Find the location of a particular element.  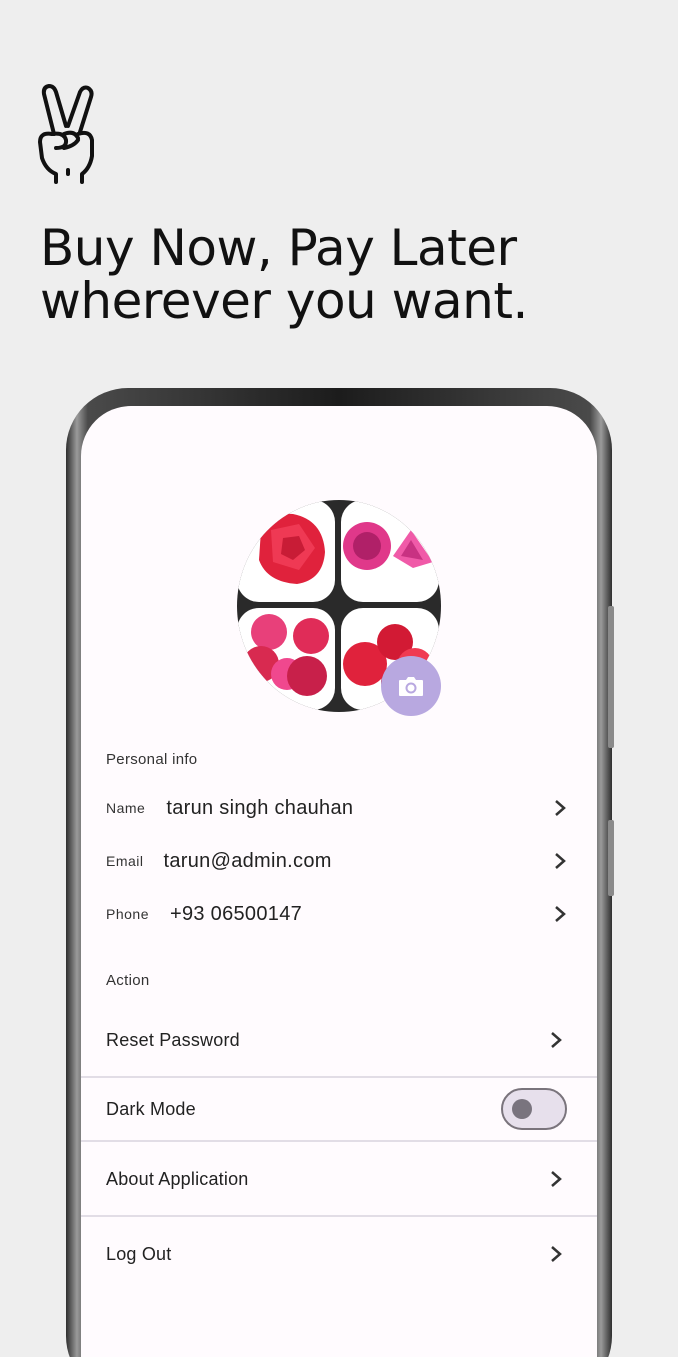

reset-password-label: Reset Password is located at coordinates (173, 1039).